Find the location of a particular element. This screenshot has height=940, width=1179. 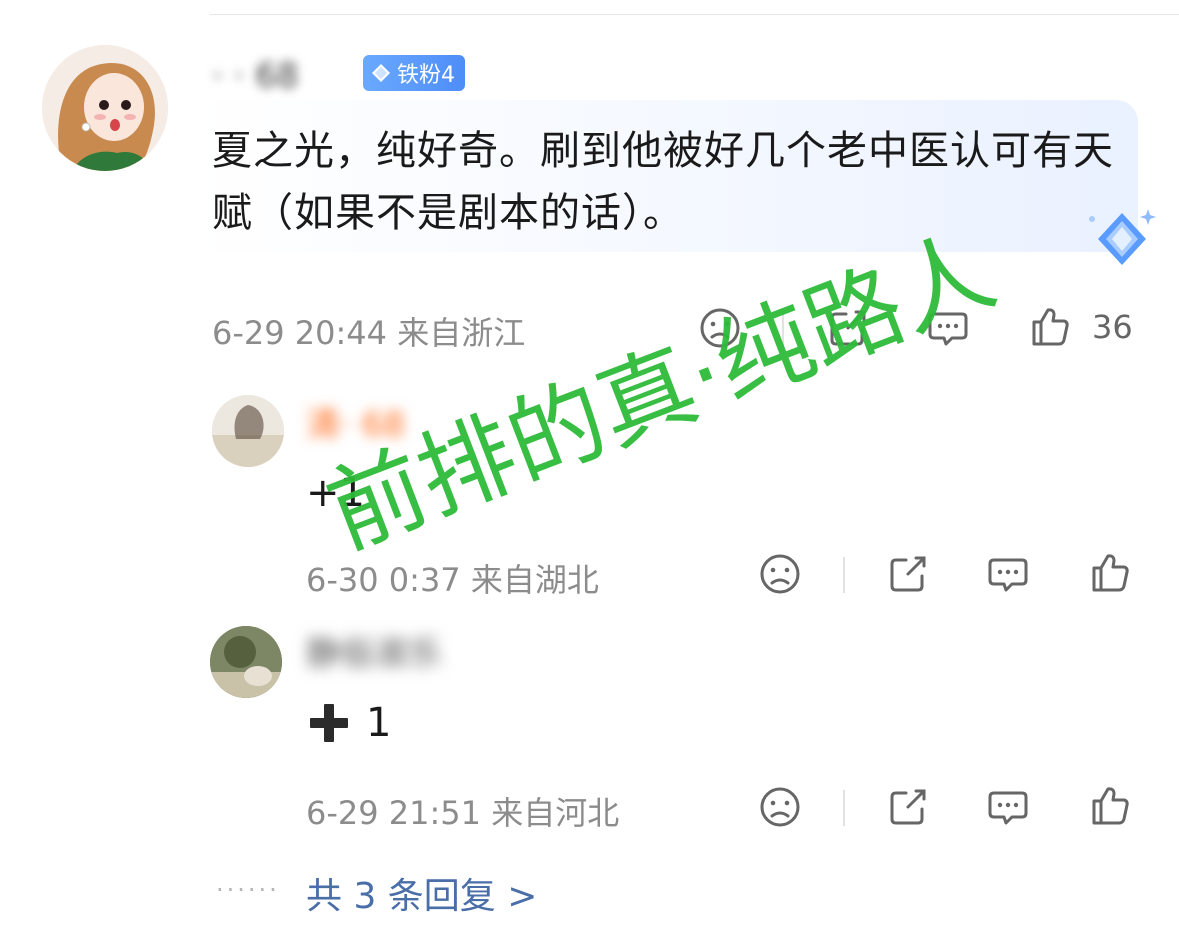

reply-text-row: 1 is located at coordinates (348, 723).